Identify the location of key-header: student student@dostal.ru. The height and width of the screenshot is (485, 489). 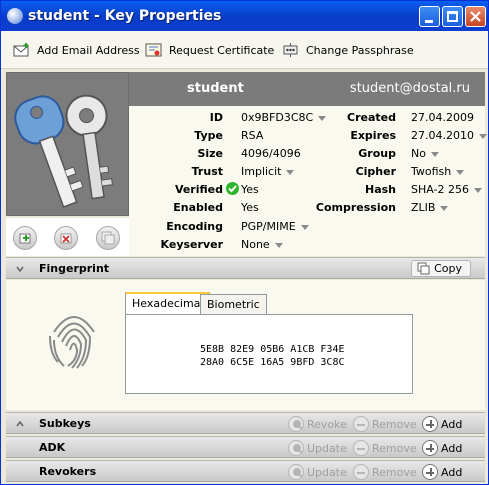
(307, 89).